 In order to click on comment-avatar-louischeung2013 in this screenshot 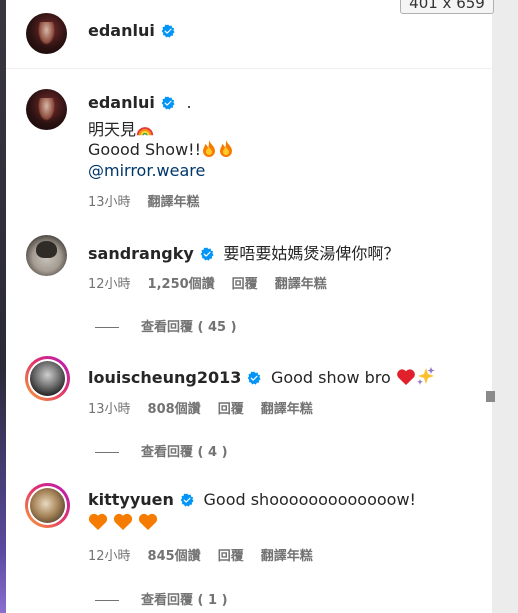, I will do `click(47, 378)`.